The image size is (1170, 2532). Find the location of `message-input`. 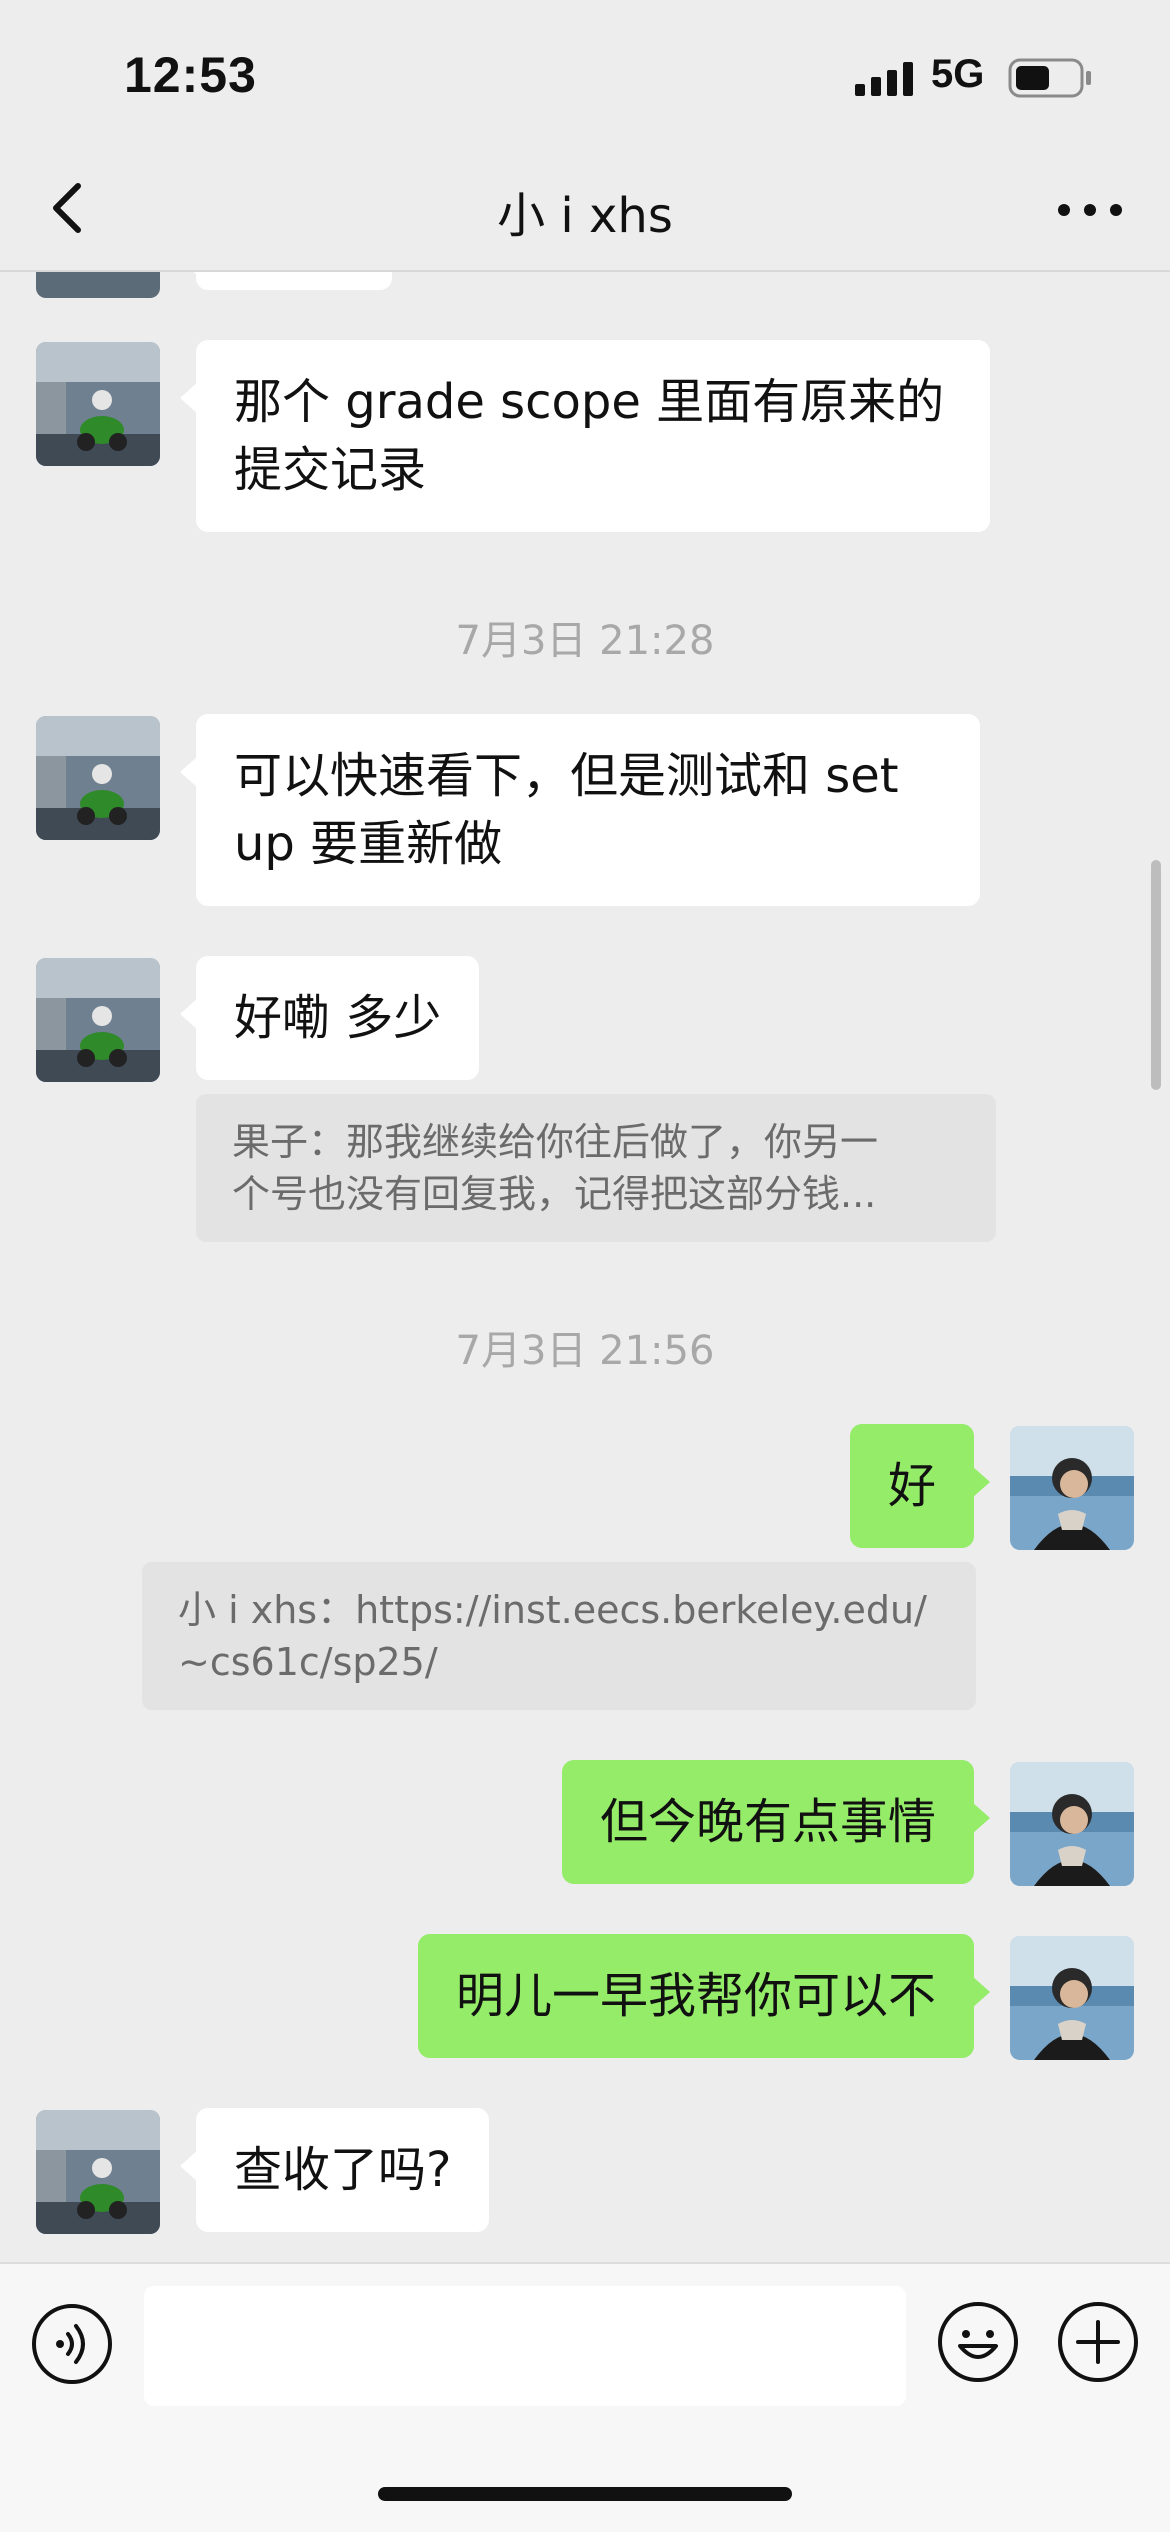

message-input is located at coordinates (525, 2346).